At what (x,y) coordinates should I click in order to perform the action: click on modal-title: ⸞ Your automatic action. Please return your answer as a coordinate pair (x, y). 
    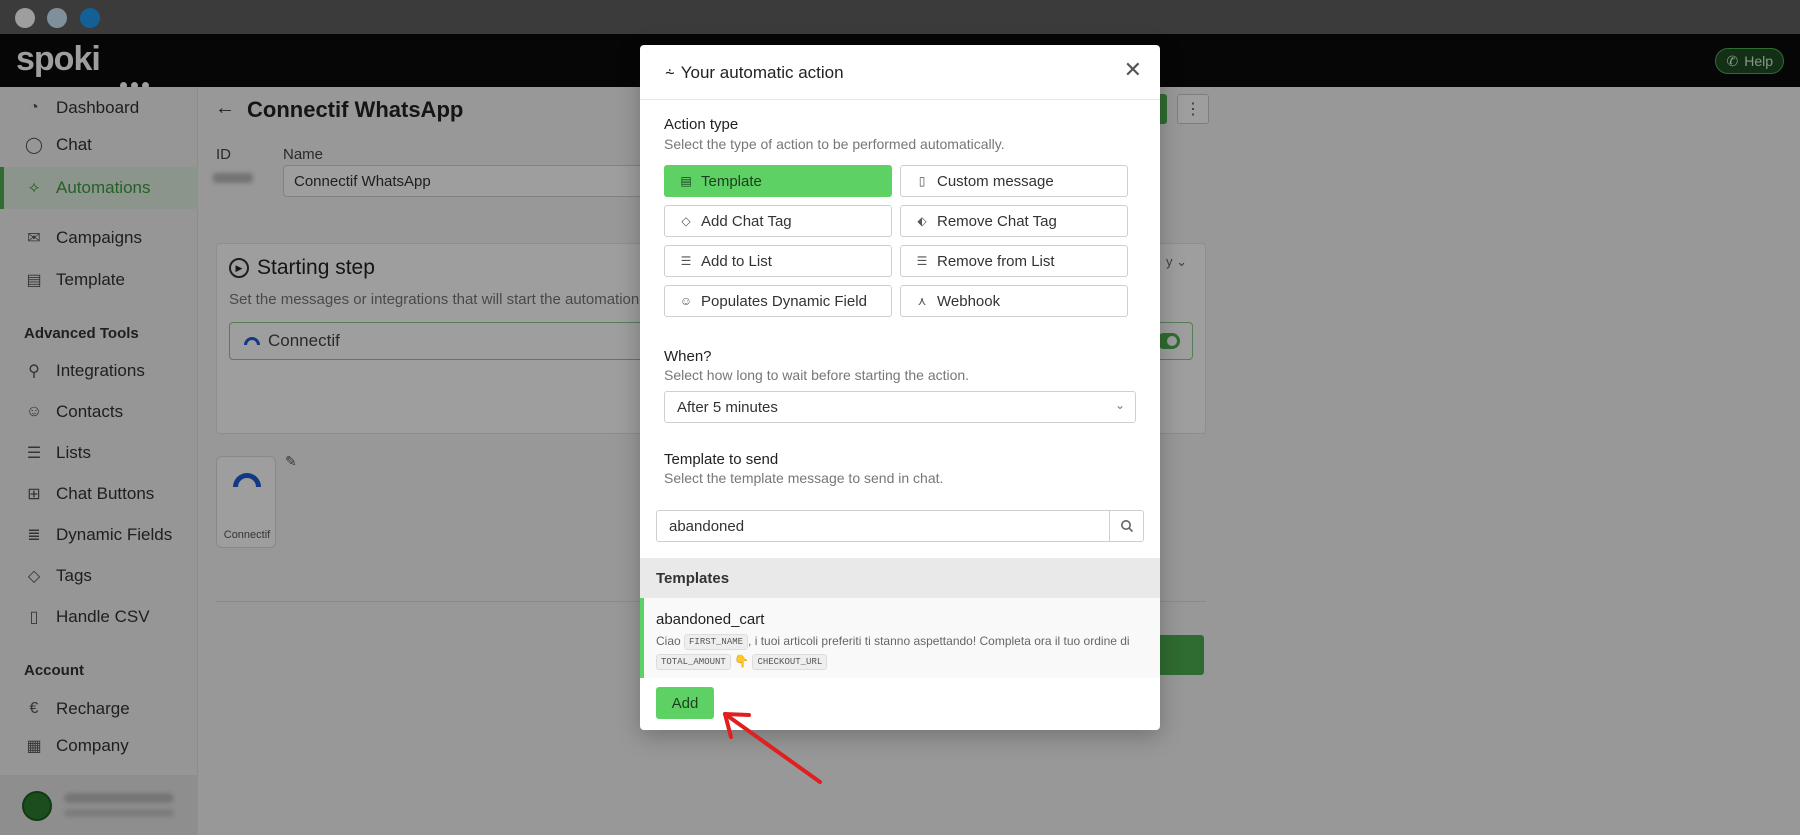
    Looking at the image, I should click on (754, 72).